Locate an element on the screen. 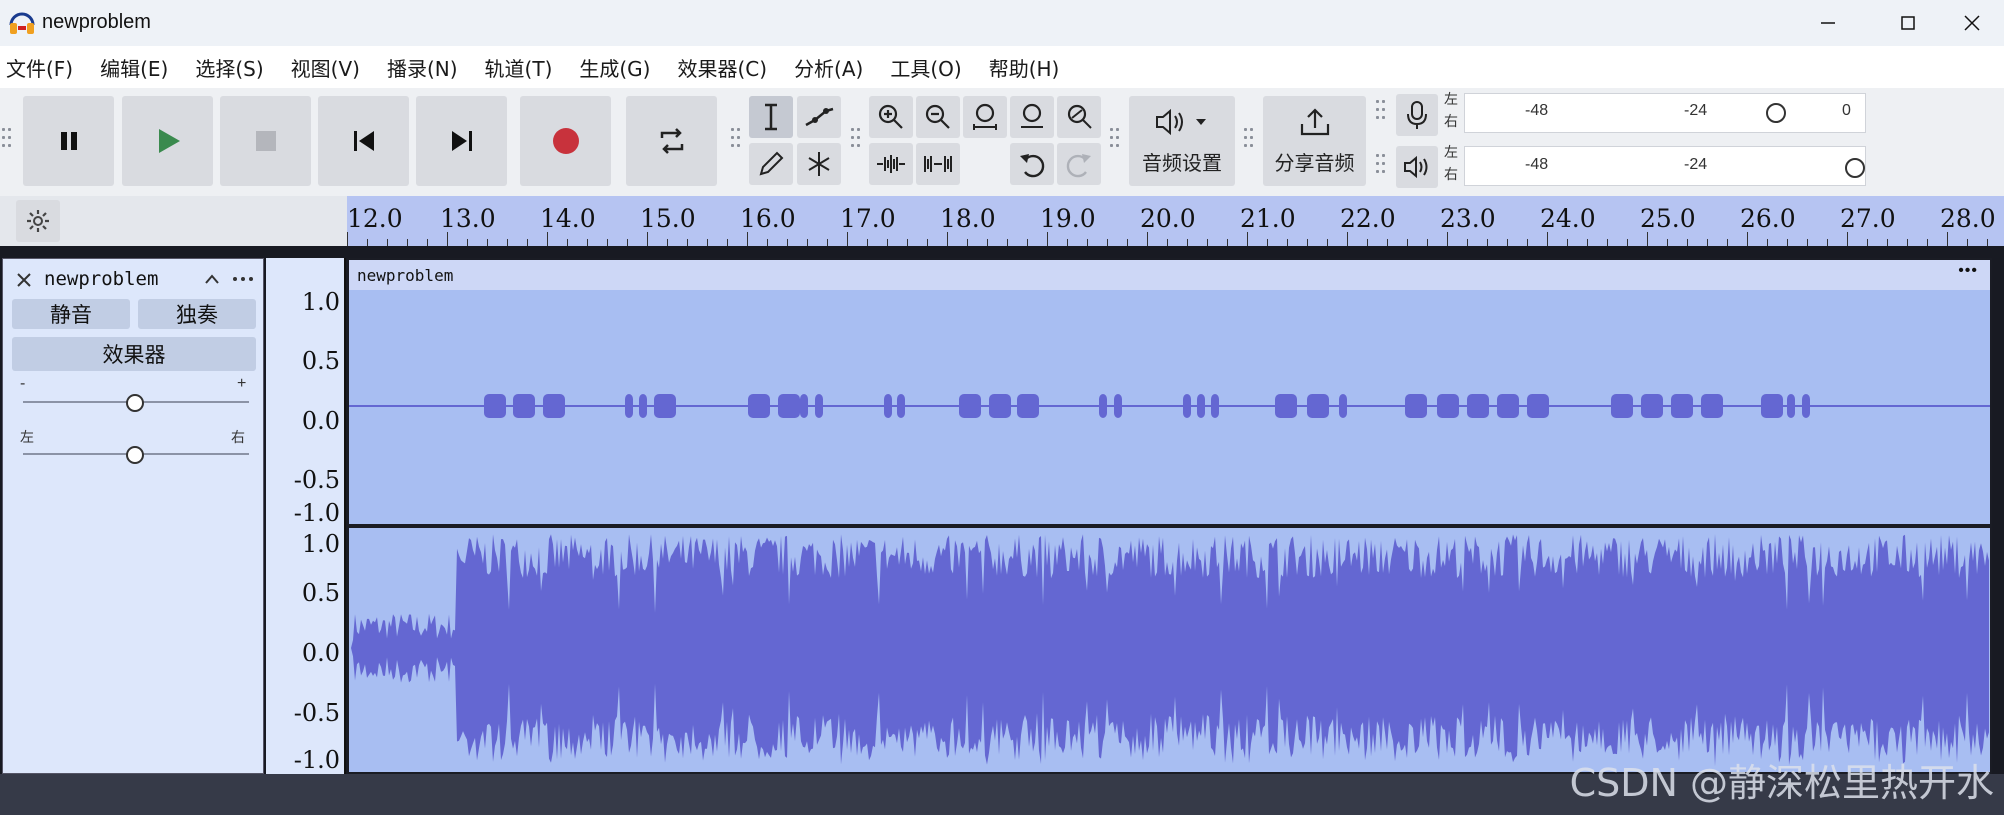 The width and height of the screenshot is (2004, 815). close-window-button is located at coordinates (1972, 23).